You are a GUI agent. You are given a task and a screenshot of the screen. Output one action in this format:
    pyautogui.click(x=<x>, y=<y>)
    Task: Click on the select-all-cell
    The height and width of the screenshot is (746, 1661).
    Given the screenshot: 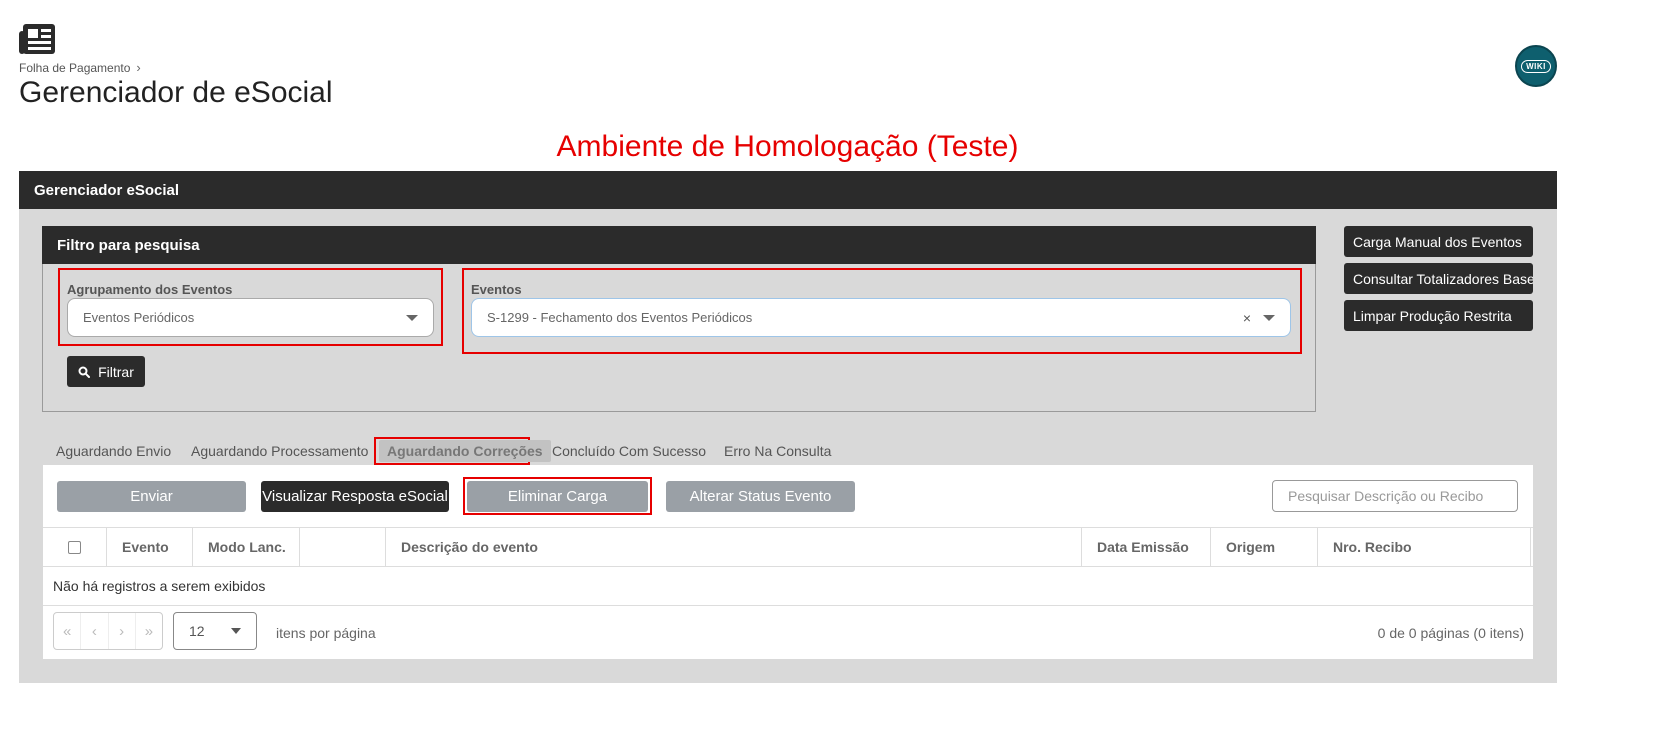 What is the action you would take?
    pyautogui.click(x=75, y=547)
    